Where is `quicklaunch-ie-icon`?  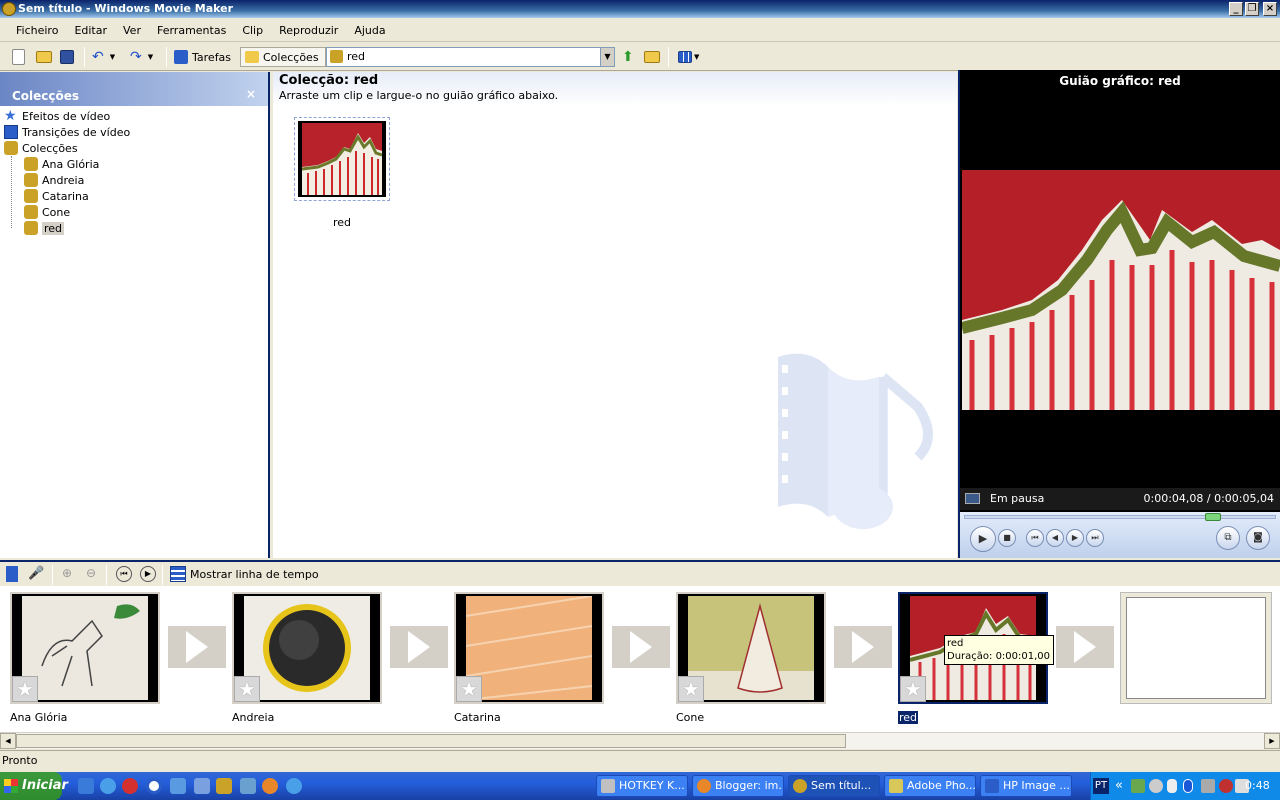
quicklaunch-ie-icon is located at coordinates (108, 786).